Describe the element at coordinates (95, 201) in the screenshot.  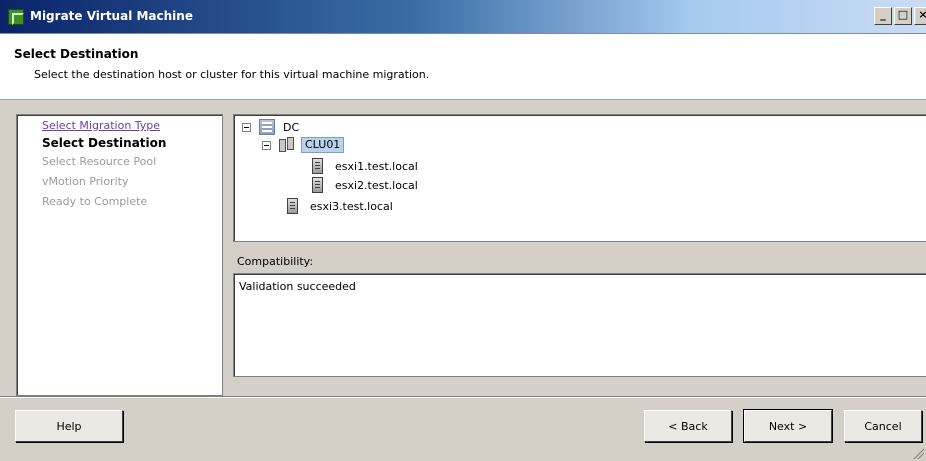
I see `step-ready-to-complete: Ready to Complete` at that location.